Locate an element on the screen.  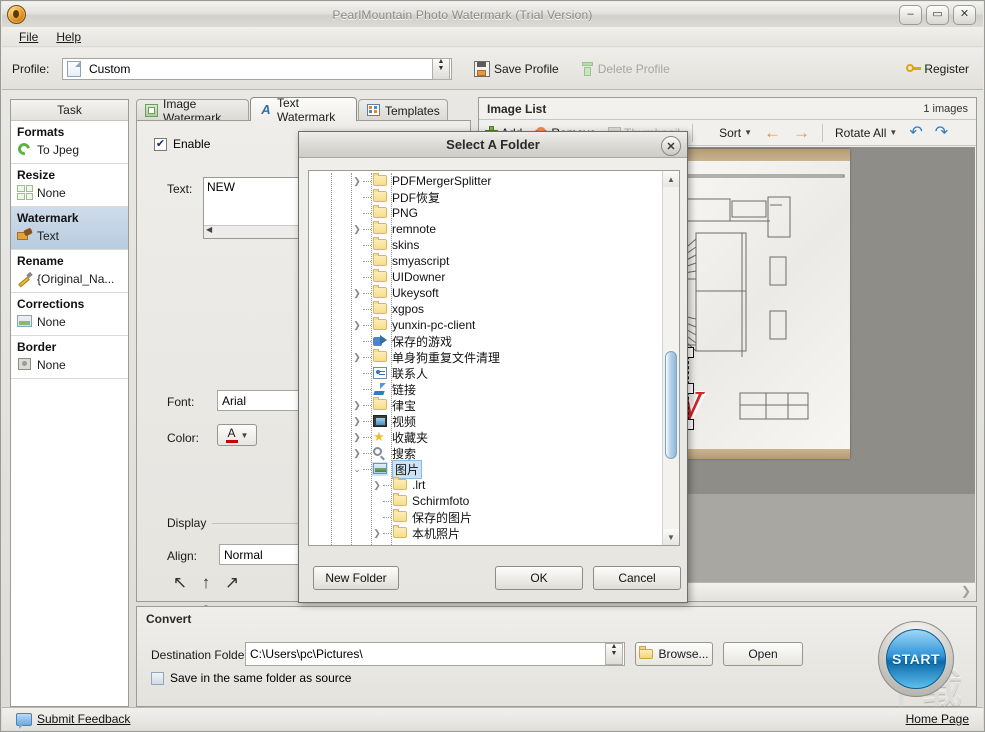
align-arrow-up-left-icon: ↖ is located at coordinates (180, 582).